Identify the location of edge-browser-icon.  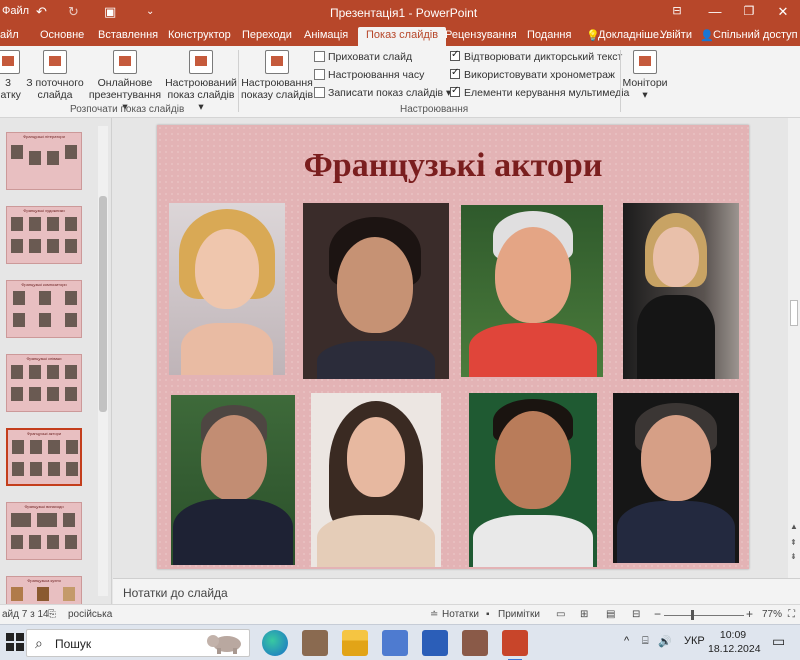
(275, 643).